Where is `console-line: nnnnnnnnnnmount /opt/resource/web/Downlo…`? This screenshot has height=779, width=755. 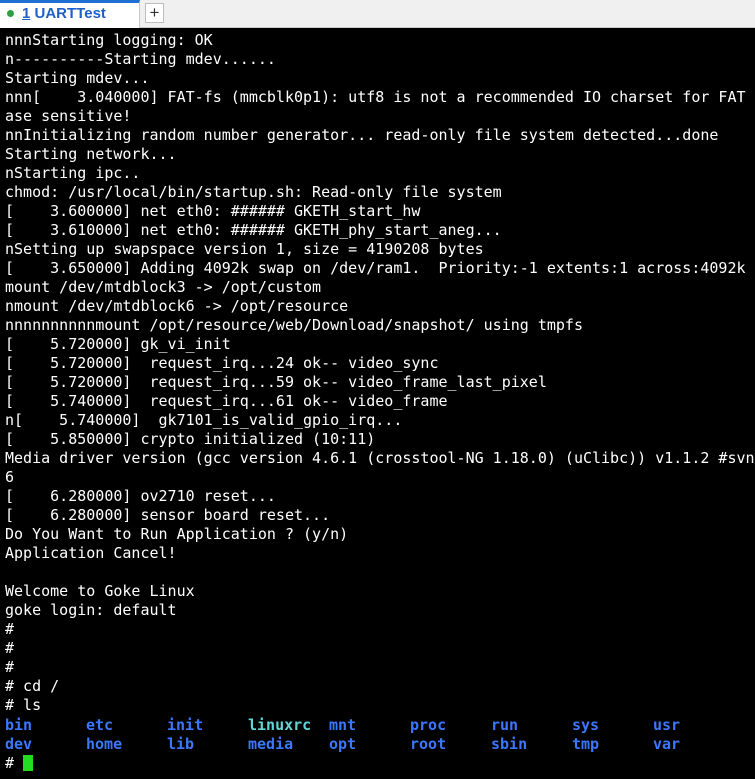 console-line: nnnnnnnnnnmount /opt/resource/web/Downlo… is located at coordinates (294, 325).